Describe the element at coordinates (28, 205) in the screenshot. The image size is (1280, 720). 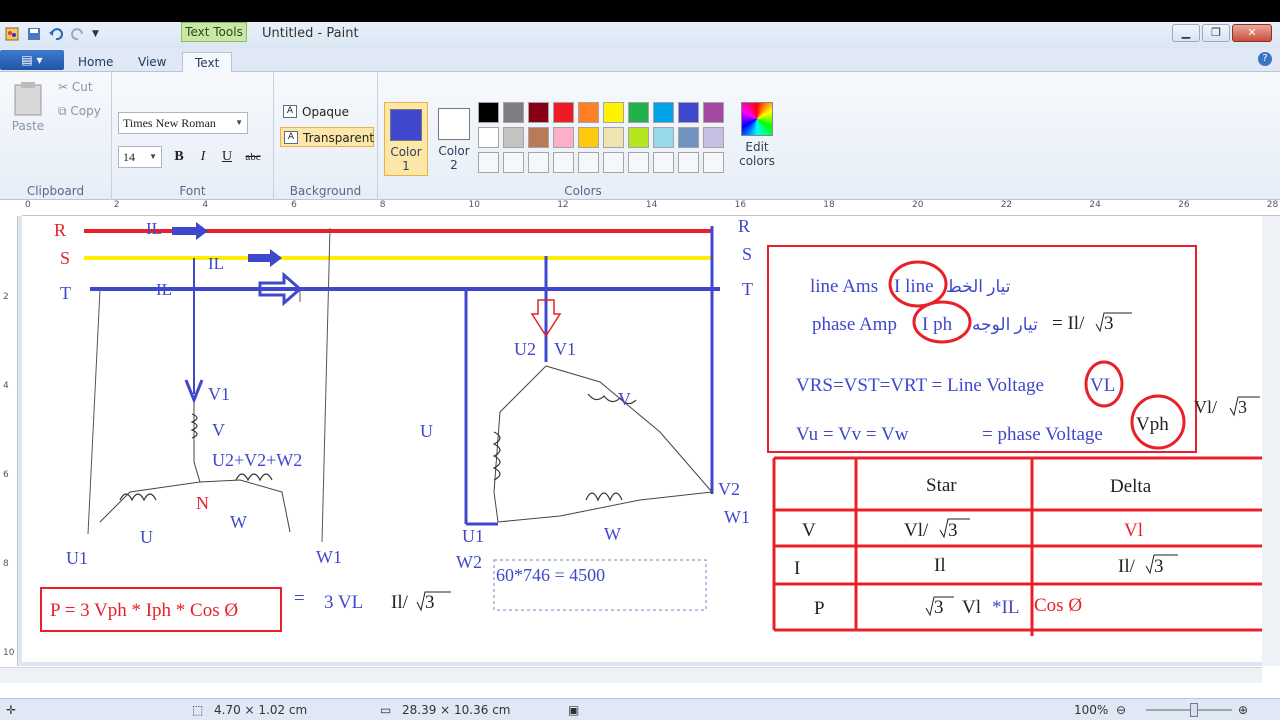
I see `ruler-tick: 0` at that location.